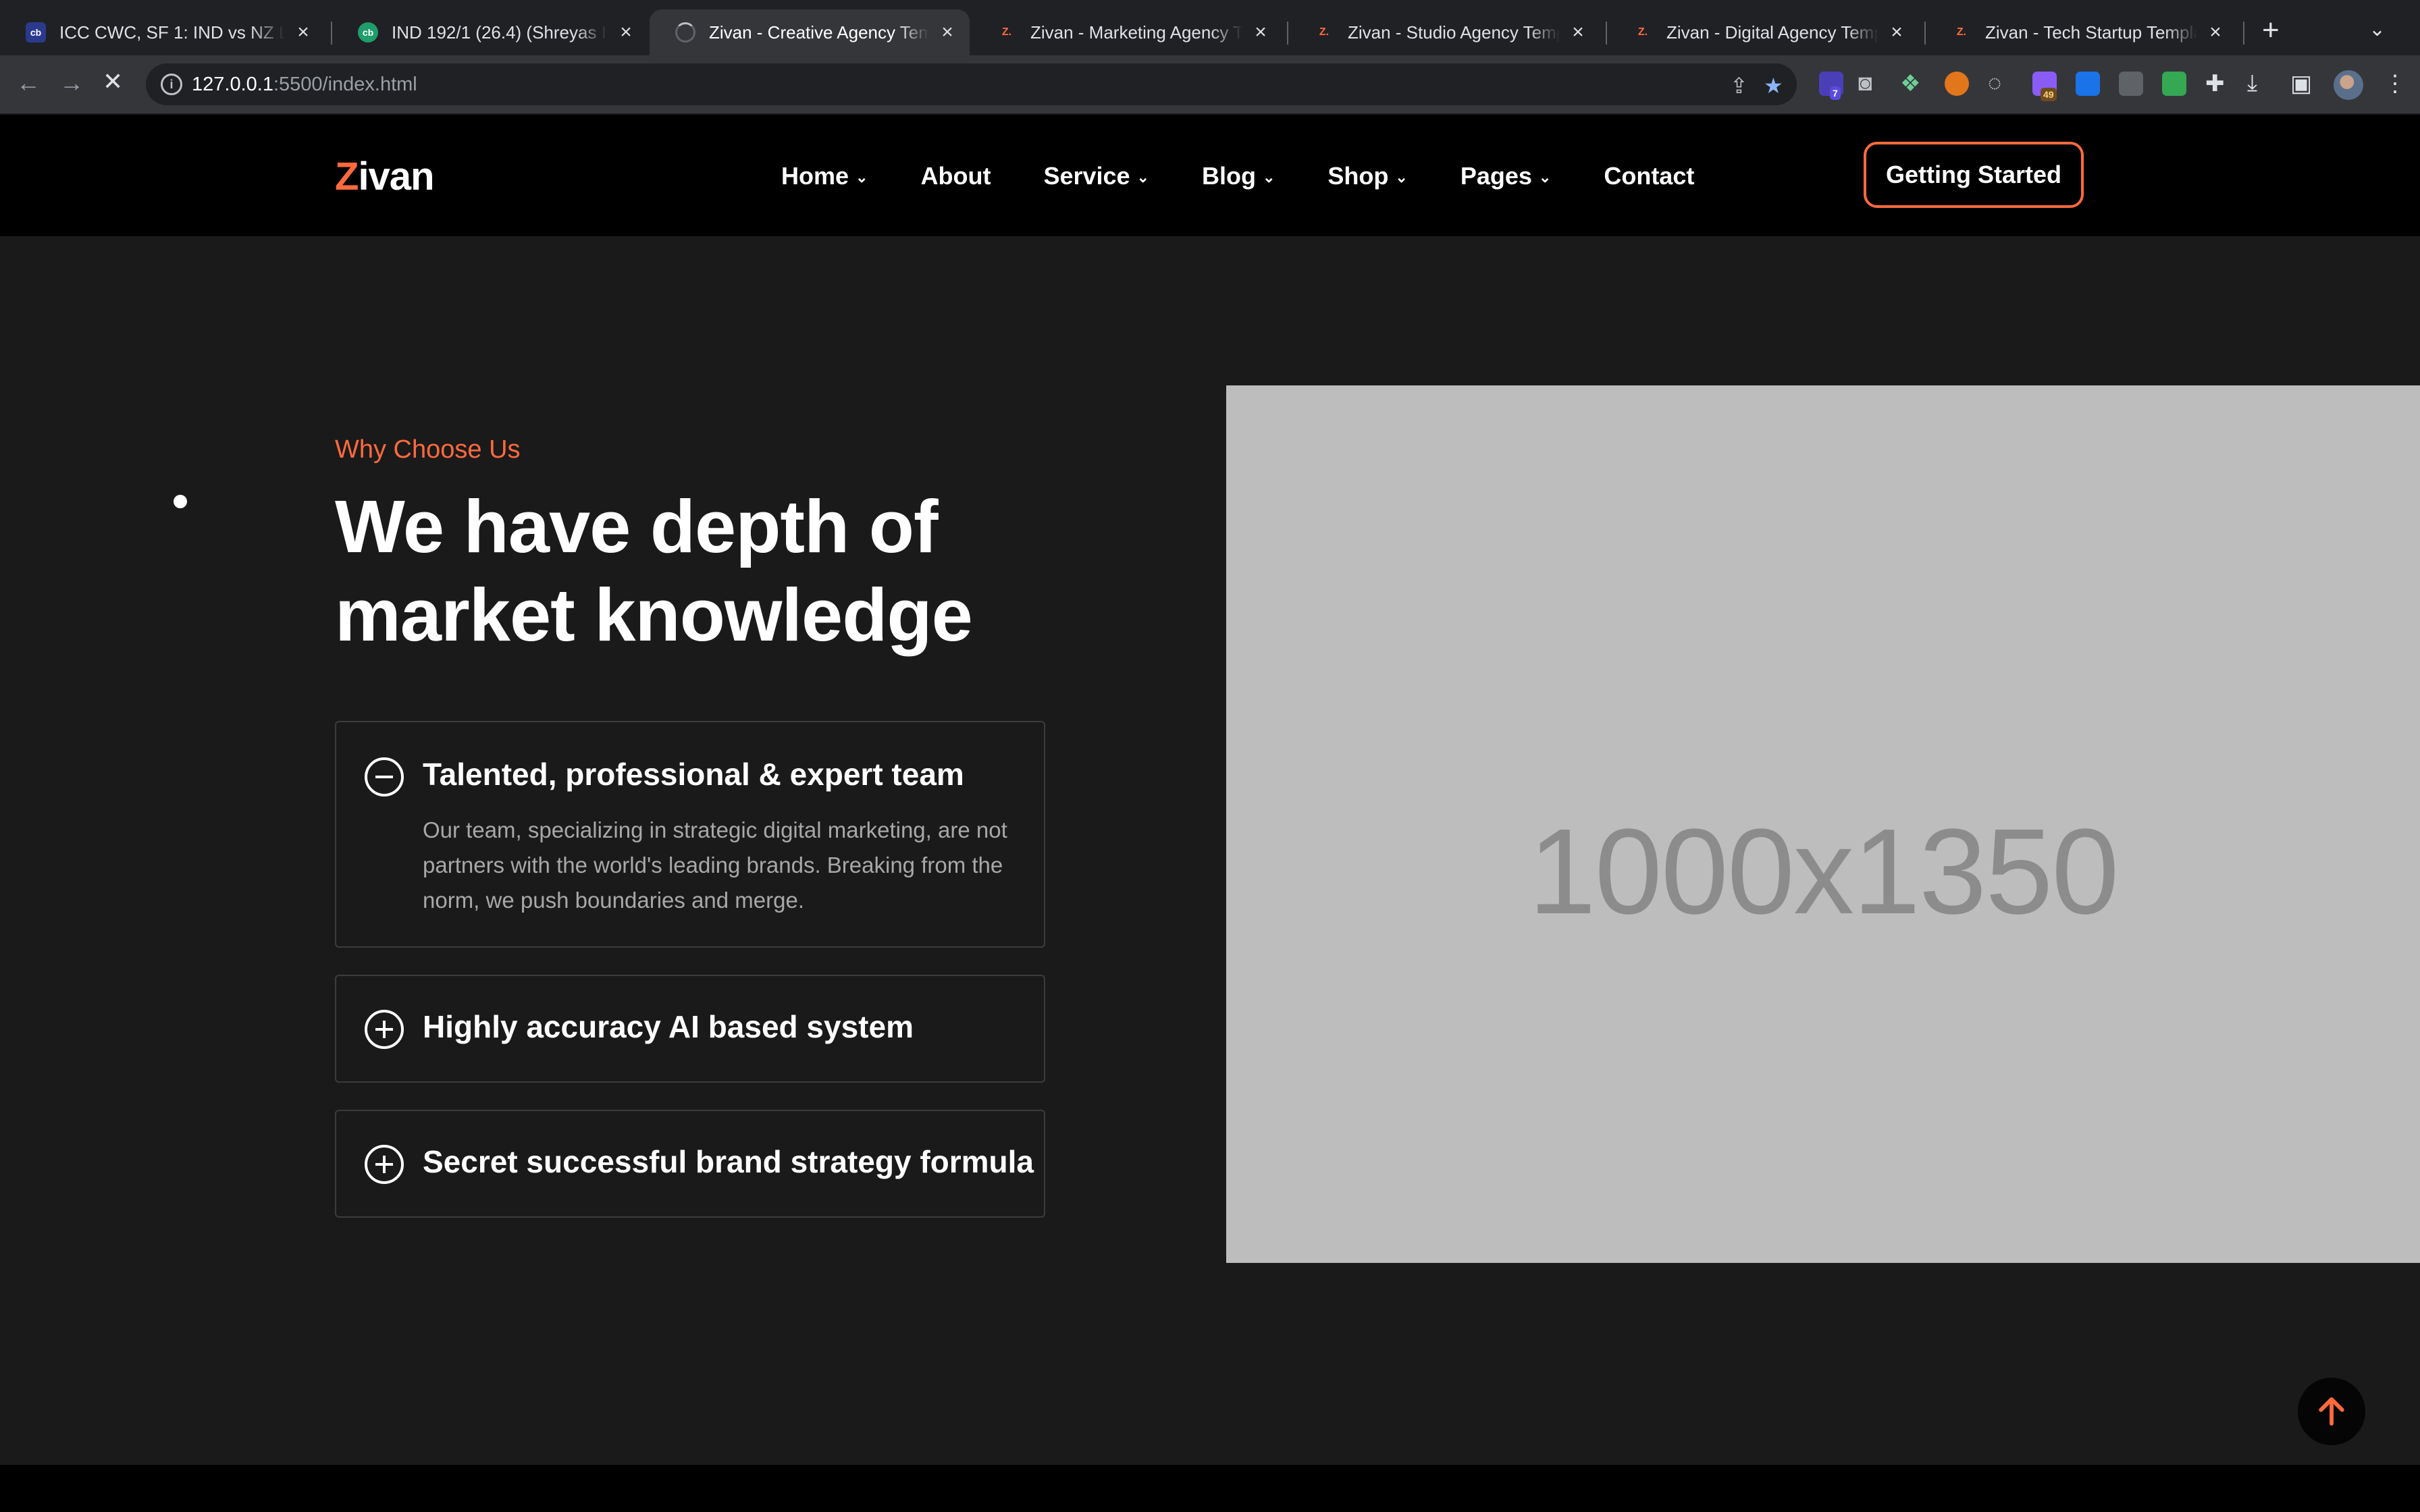  I want to click on url-text: 127.0.0.1:5500/index.html, so click(304, 84).